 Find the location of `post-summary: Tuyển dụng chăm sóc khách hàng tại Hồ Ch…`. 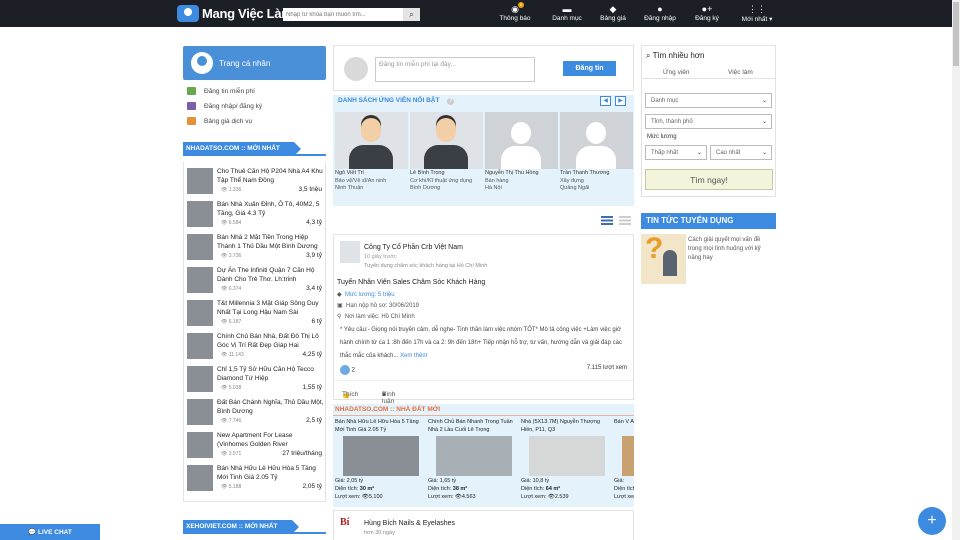

post-summary: Tuyển dụng chăm sóc khách hàng tại Hồ Ch… is located at coordinates (426, 266).